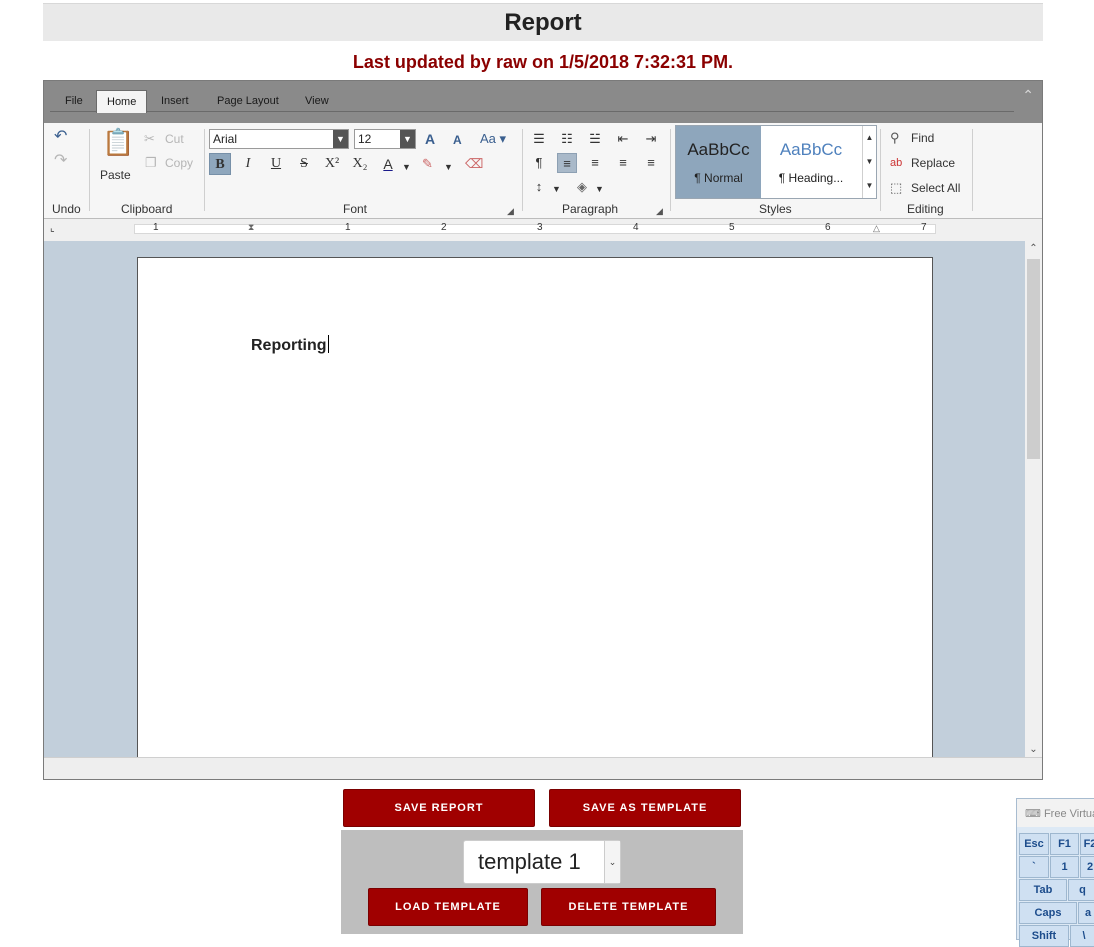 Image resolution: width=1094 pixels, height=947 pixels. What do you see at coordinates (74, 101) in the screenshot?
I see `tab-file: File` at bounding box center [74, 101].